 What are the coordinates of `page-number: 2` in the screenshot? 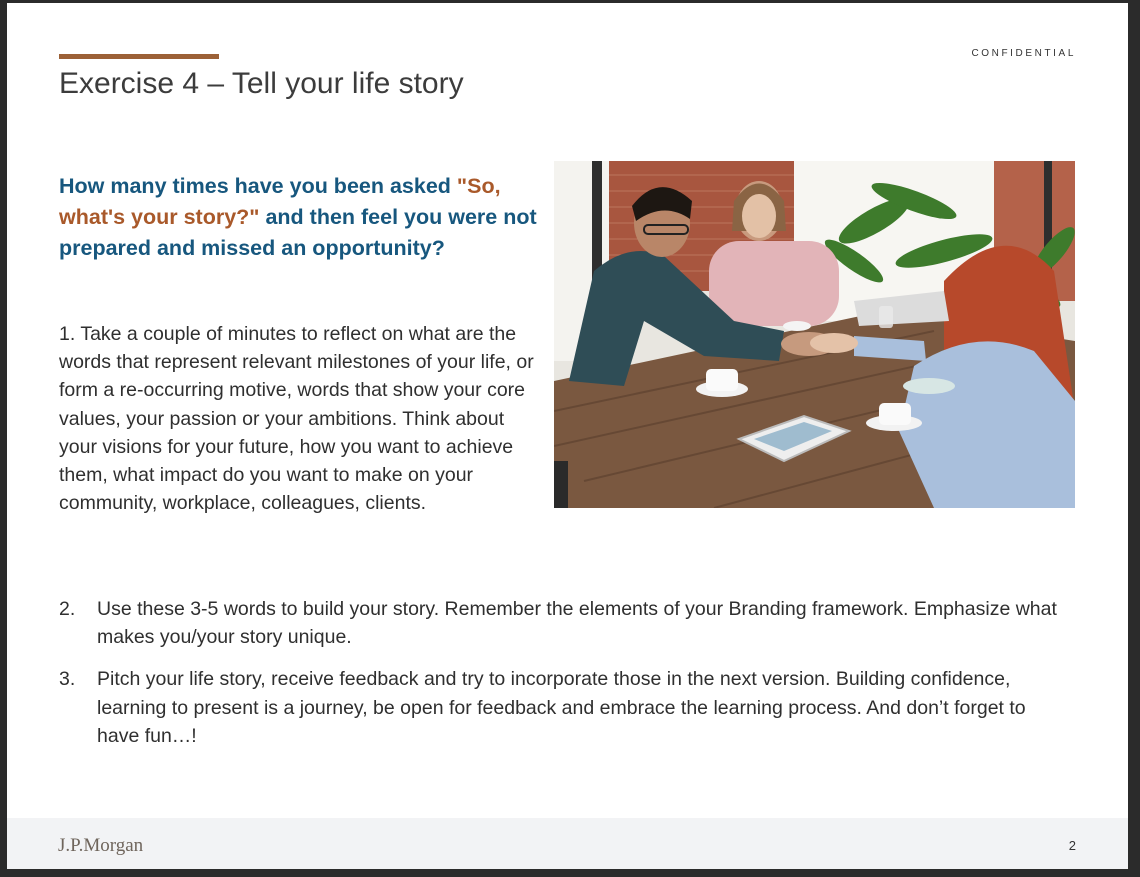 It's located at (1072, 845).